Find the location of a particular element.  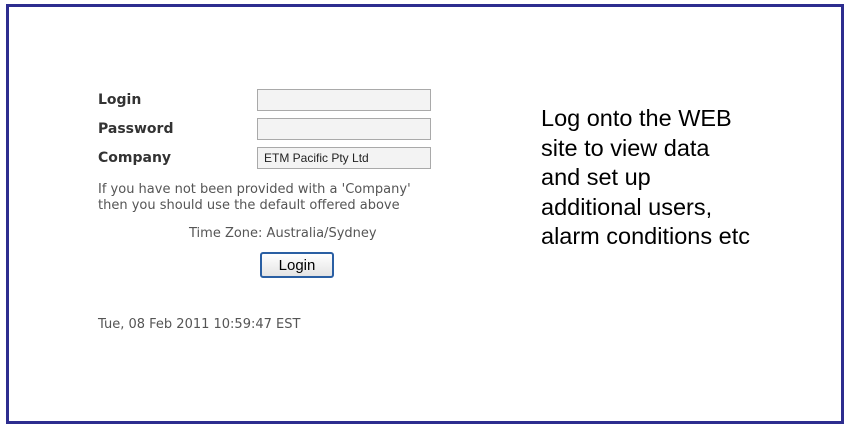

company-row: Company is located at coordinates (268, 159).